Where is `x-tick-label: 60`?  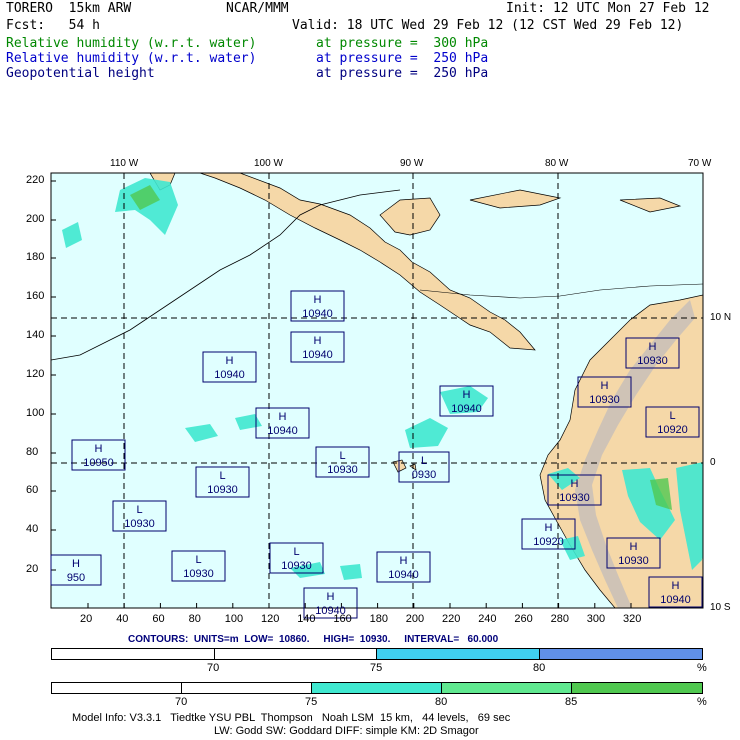 x-tick-label: 60 is located at coordinates (158, 619).